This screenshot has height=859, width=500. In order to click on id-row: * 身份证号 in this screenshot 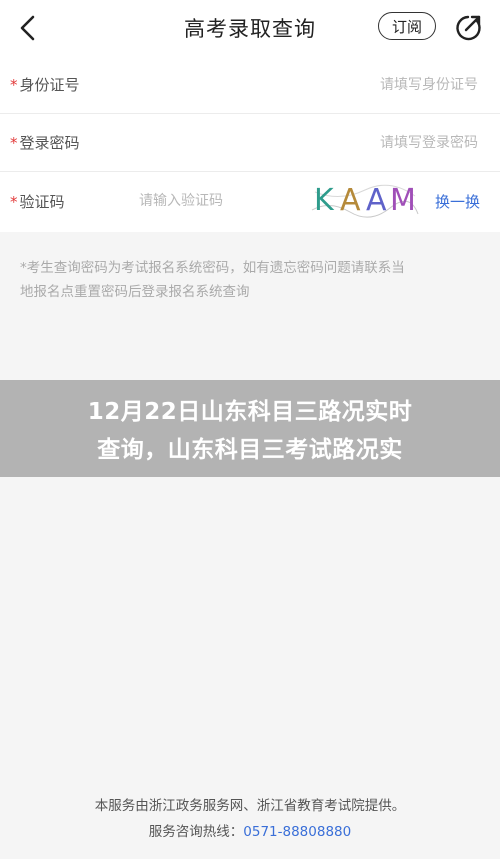, I will do `click(250, 85)`.